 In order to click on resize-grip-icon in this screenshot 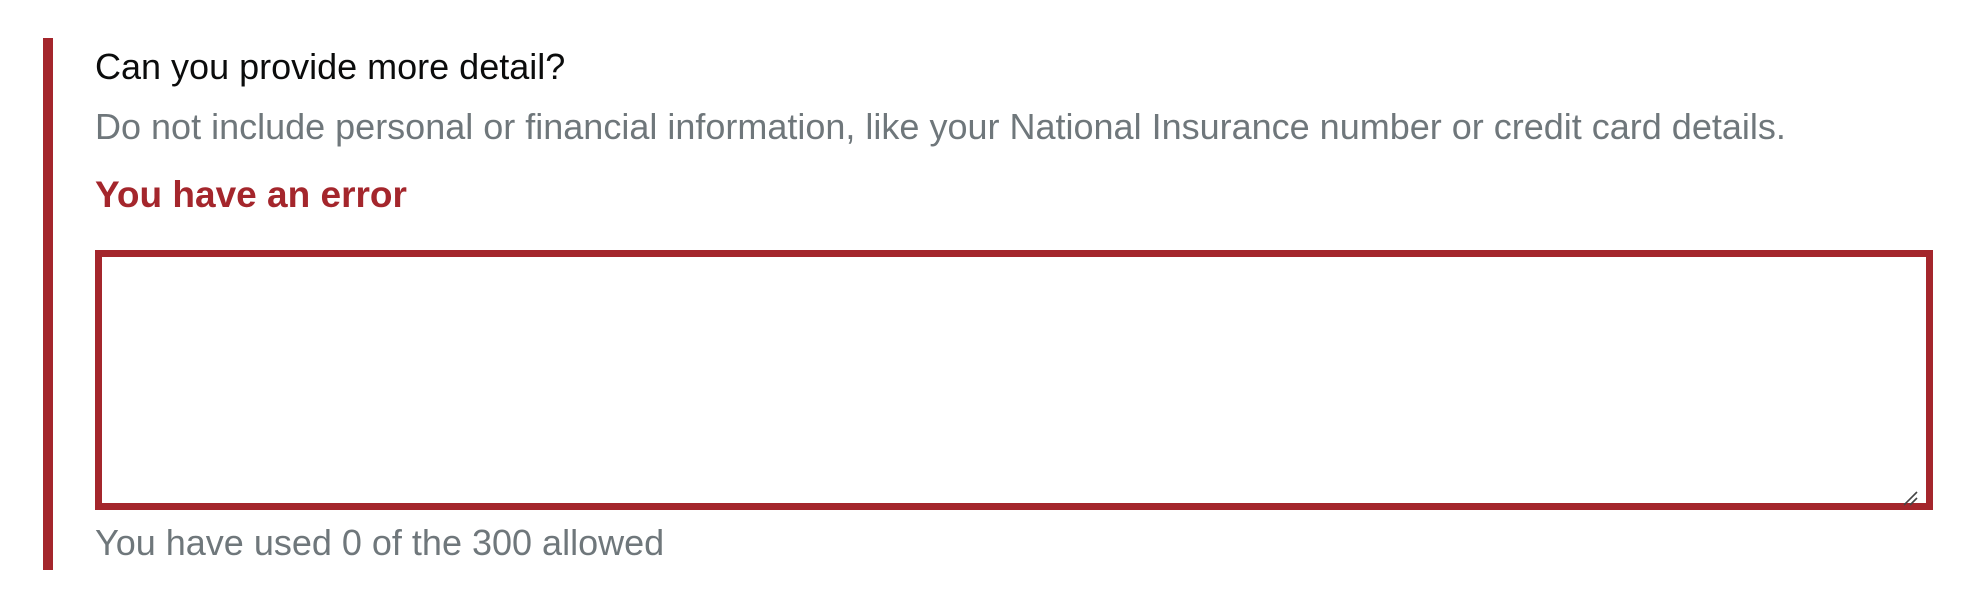, I will do `click(1909, 491)`.